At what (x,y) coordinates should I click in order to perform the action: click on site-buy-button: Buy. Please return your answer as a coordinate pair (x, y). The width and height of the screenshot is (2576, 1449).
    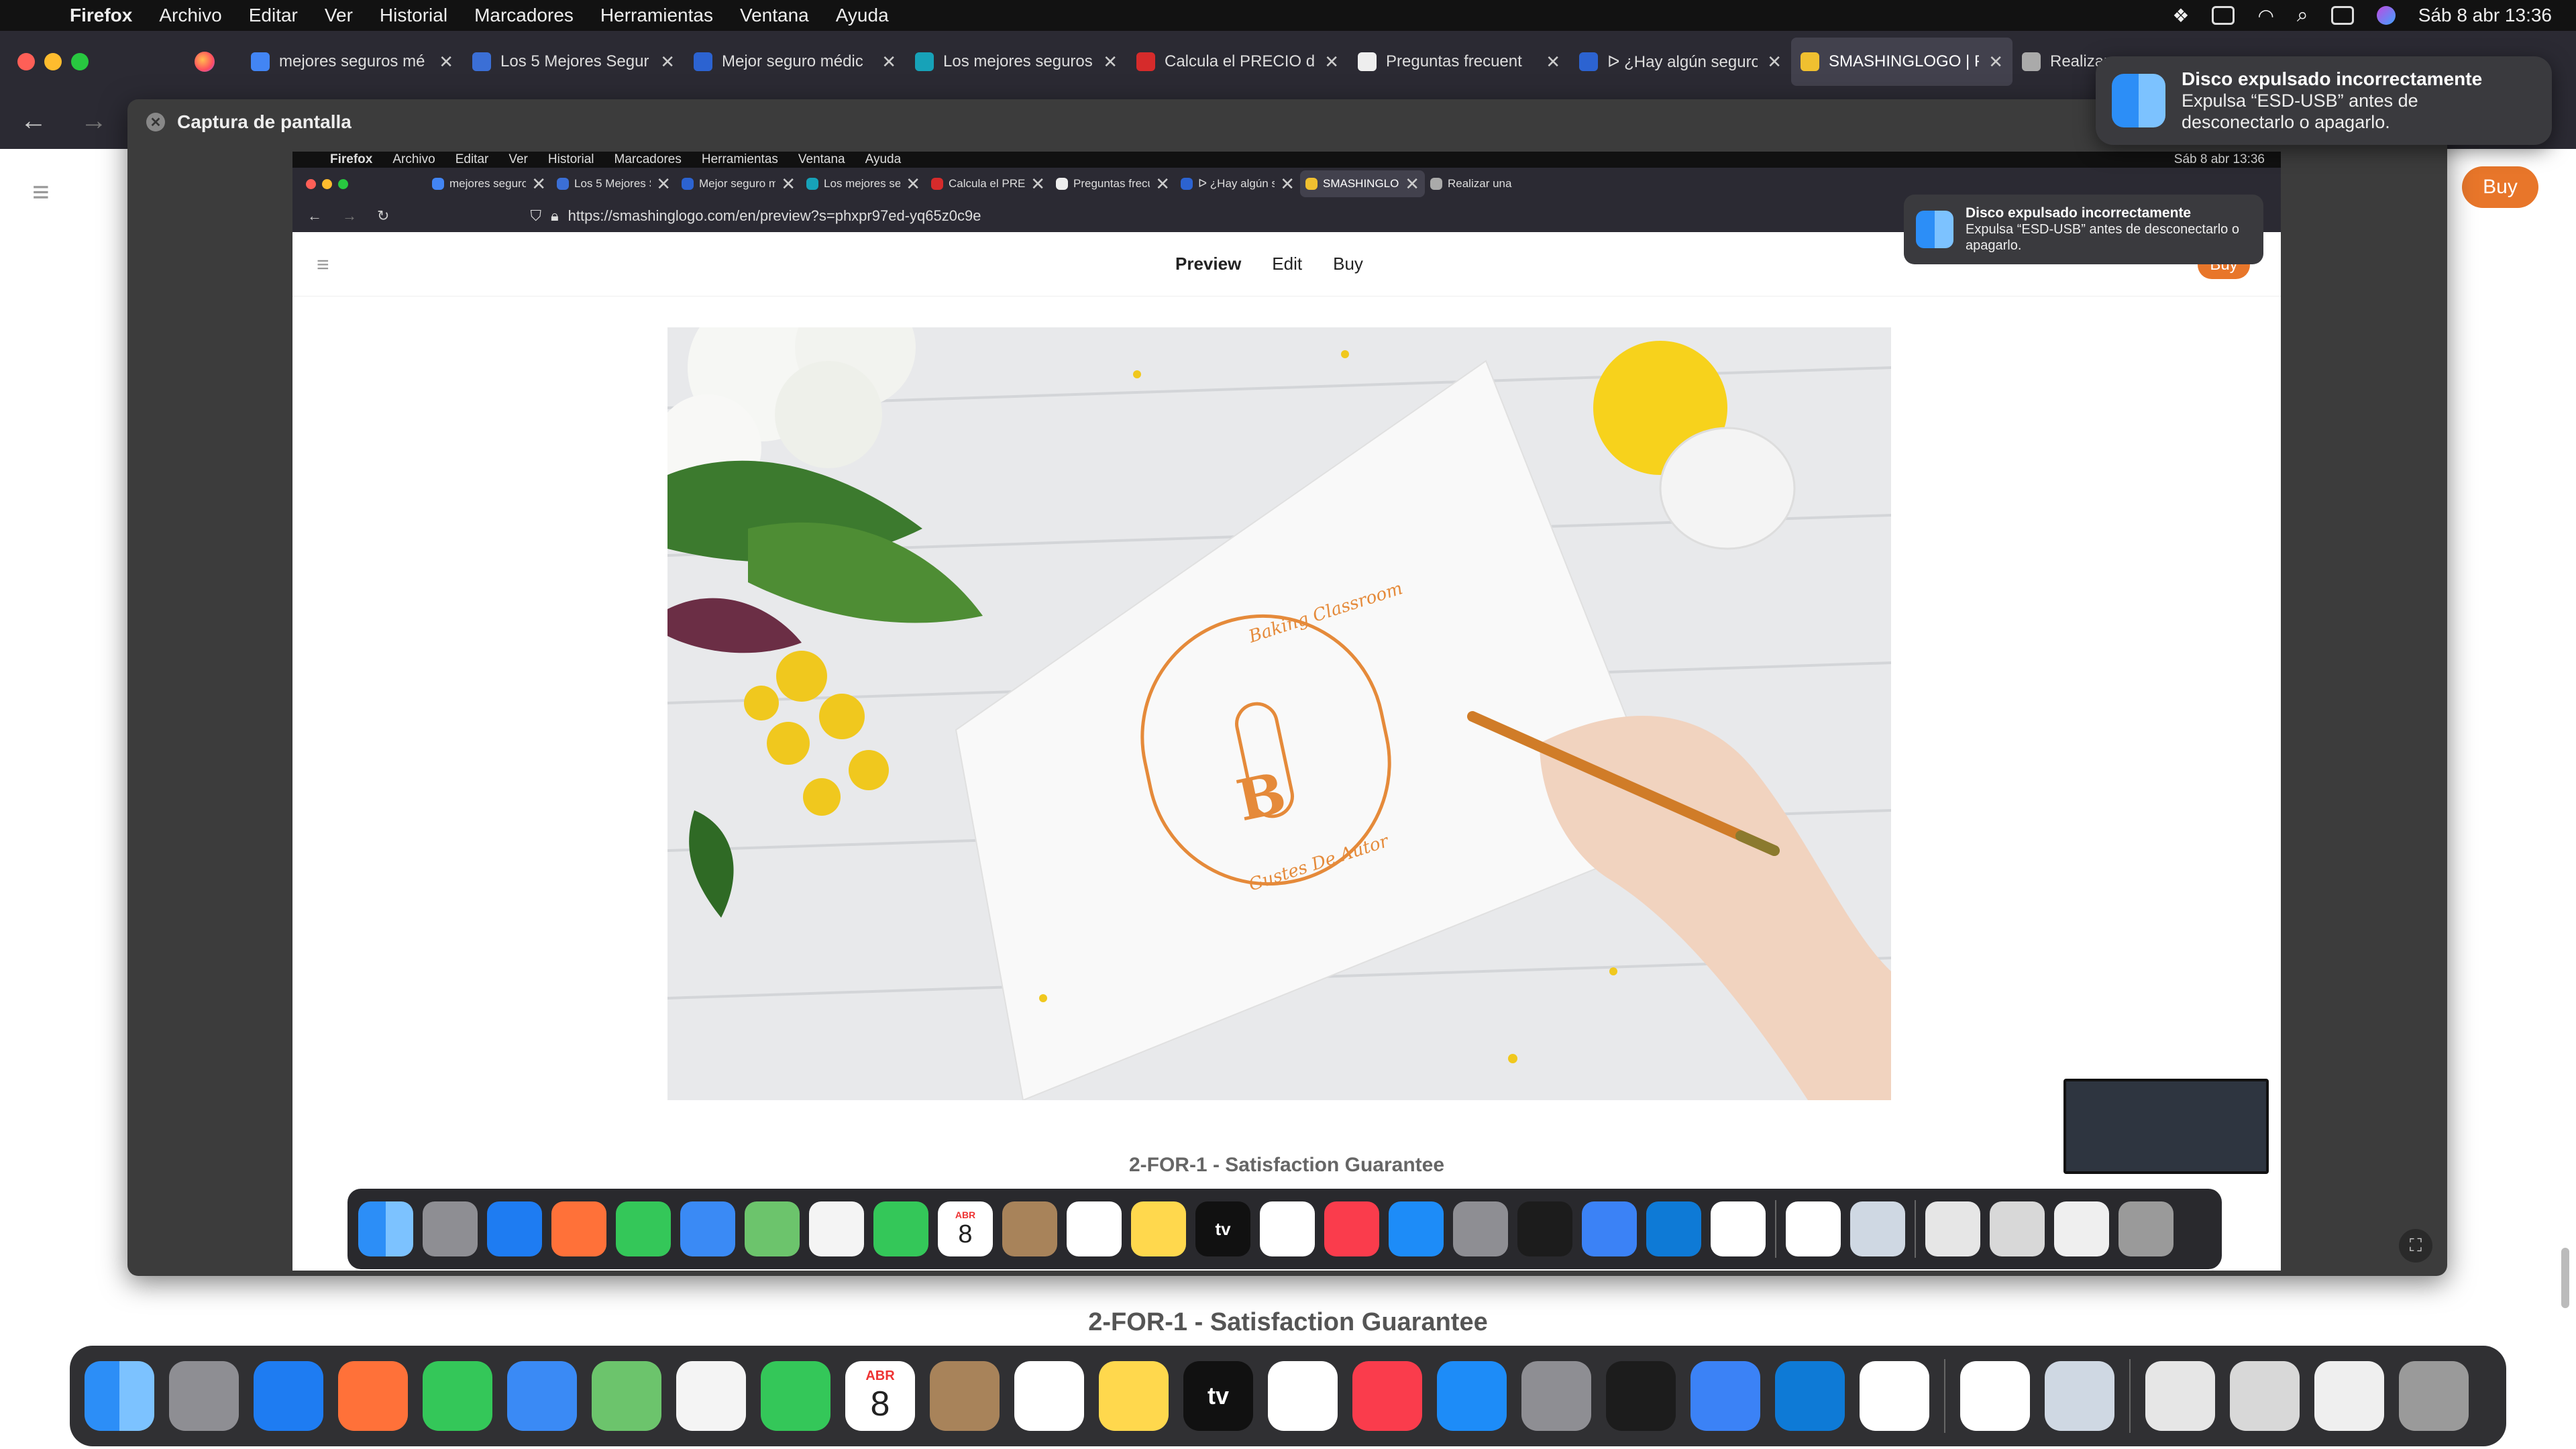
    Looking at the image, I should click on (2500, 187).